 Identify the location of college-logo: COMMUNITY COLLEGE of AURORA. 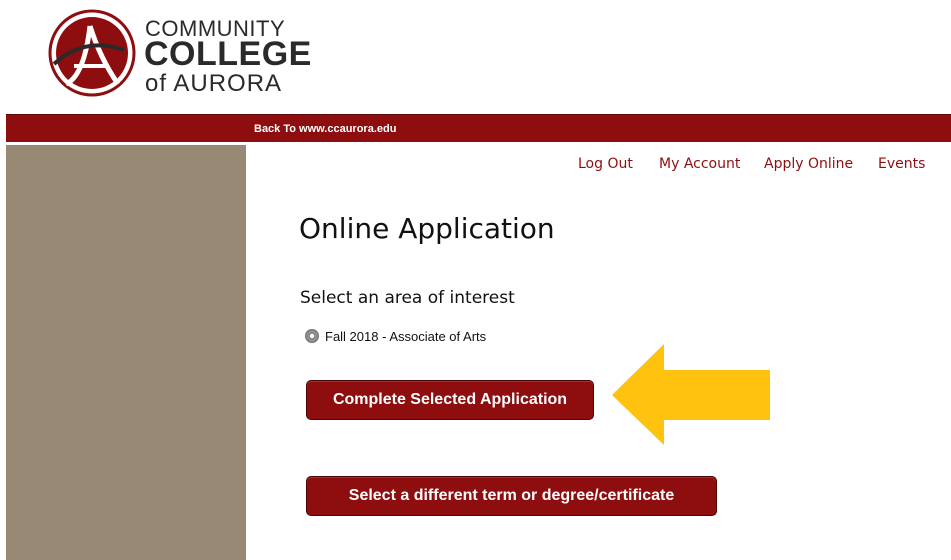
(177, 54).